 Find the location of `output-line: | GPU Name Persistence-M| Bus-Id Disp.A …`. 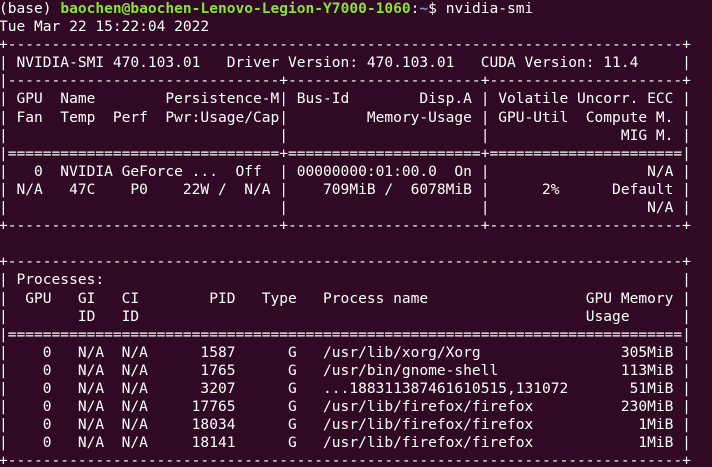

output-line: | GPU Name Persistence-M| Bus-Id Disp.A … is located at coordinates (345, 99).